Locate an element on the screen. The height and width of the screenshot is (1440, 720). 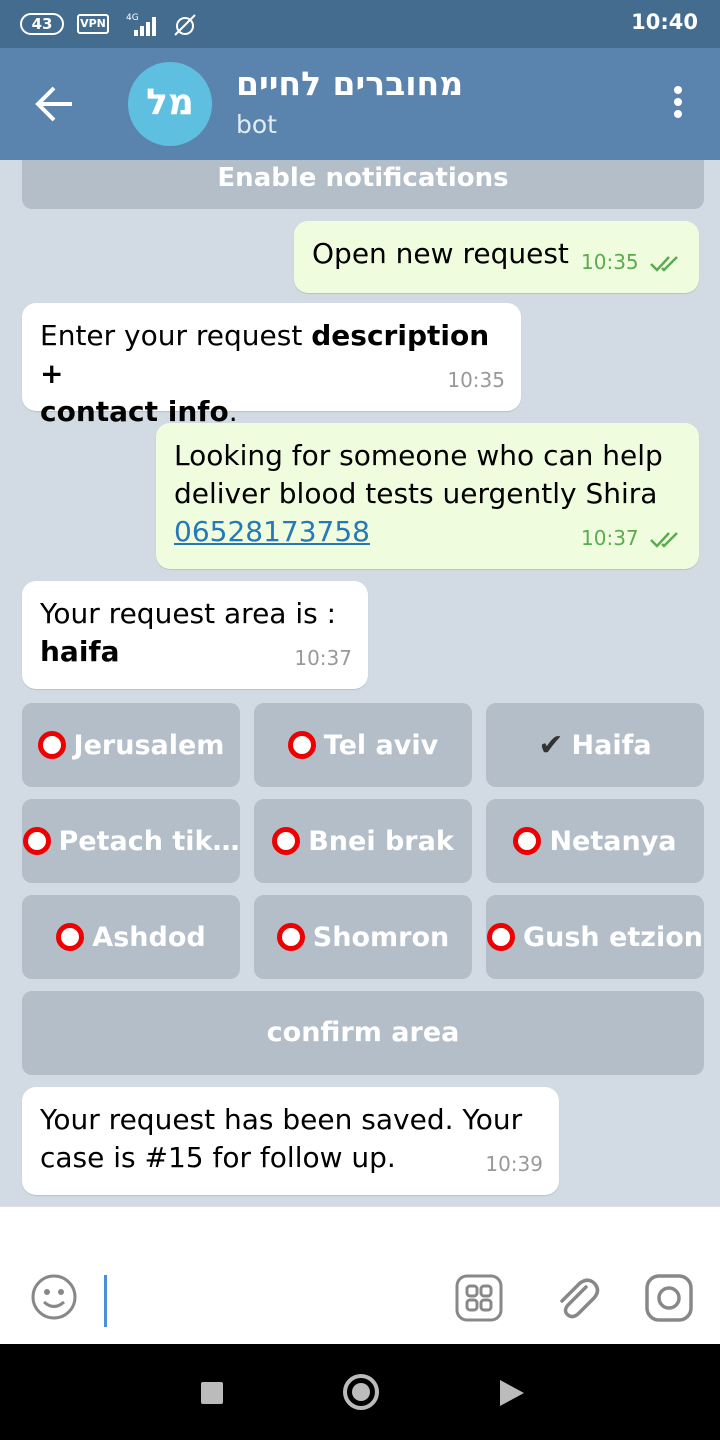
message-time: 10:39 is located at coordinates (514, 1164).